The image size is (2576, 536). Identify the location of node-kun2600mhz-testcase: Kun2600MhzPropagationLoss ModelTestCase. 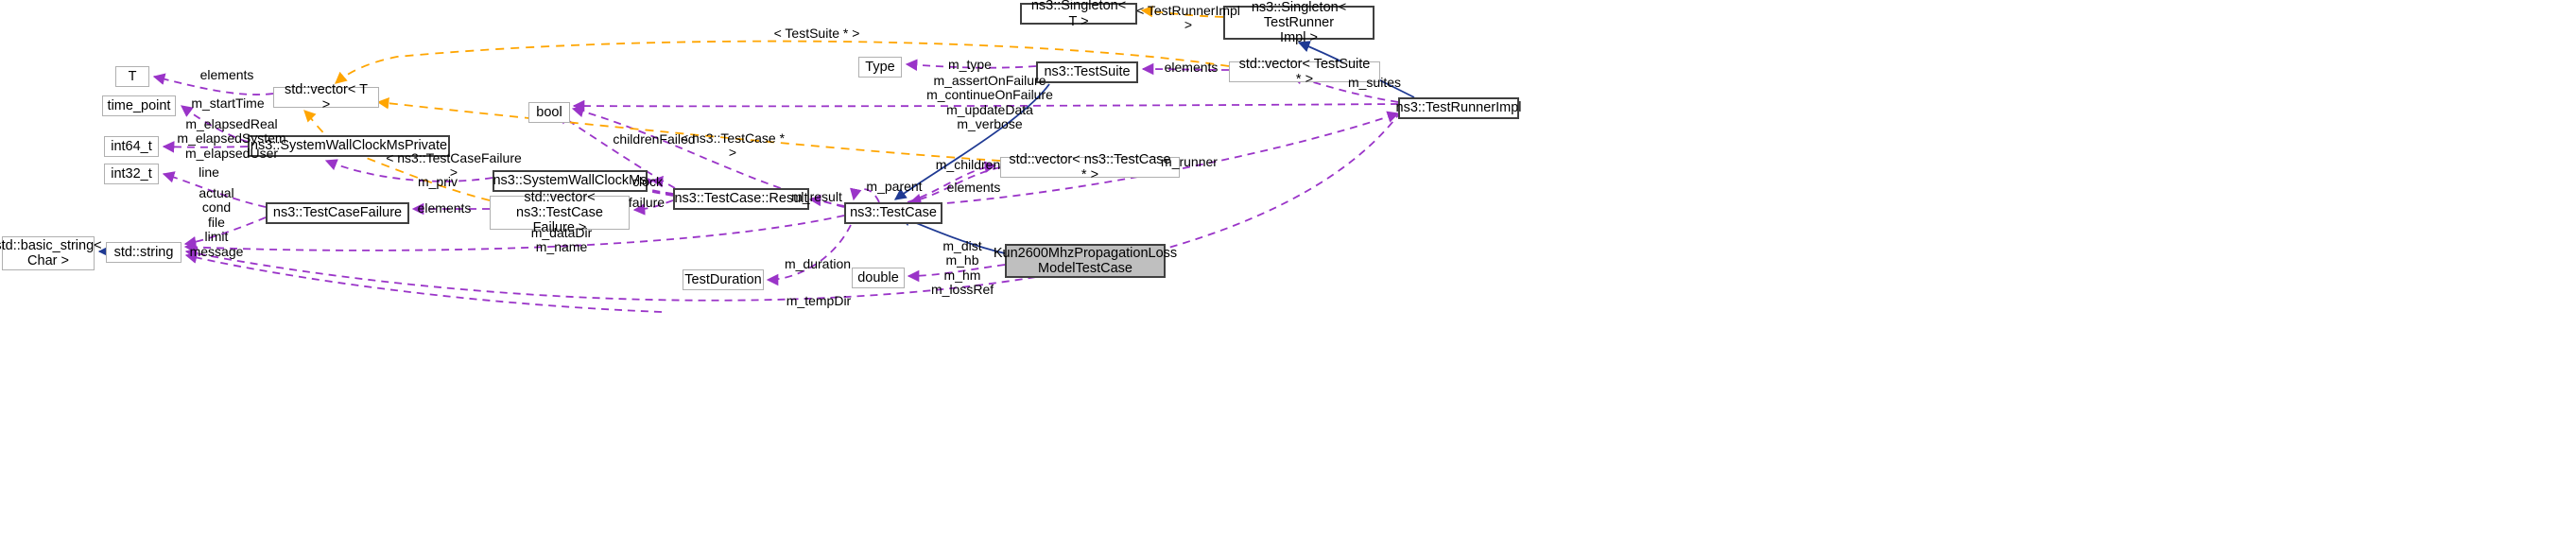
(1085, 261).